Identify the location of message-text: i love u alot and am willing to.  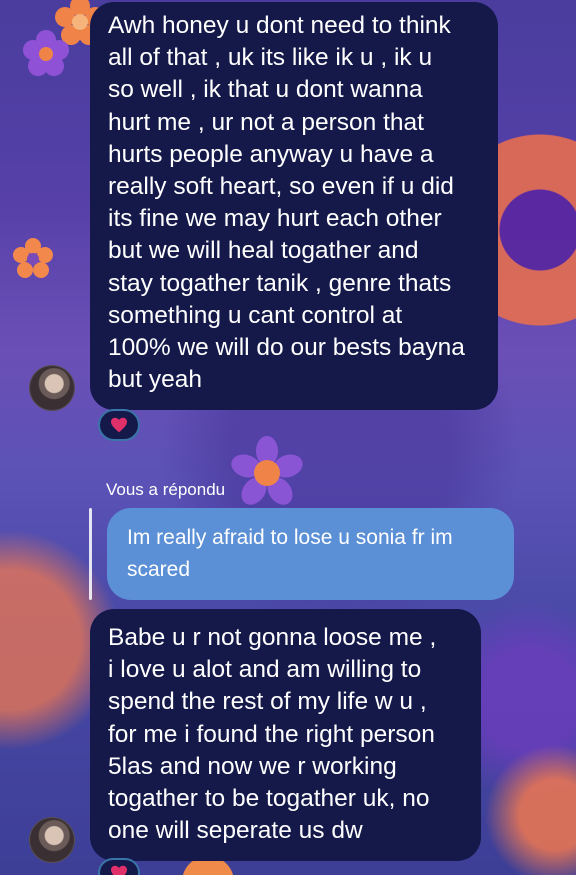
(265, 670).